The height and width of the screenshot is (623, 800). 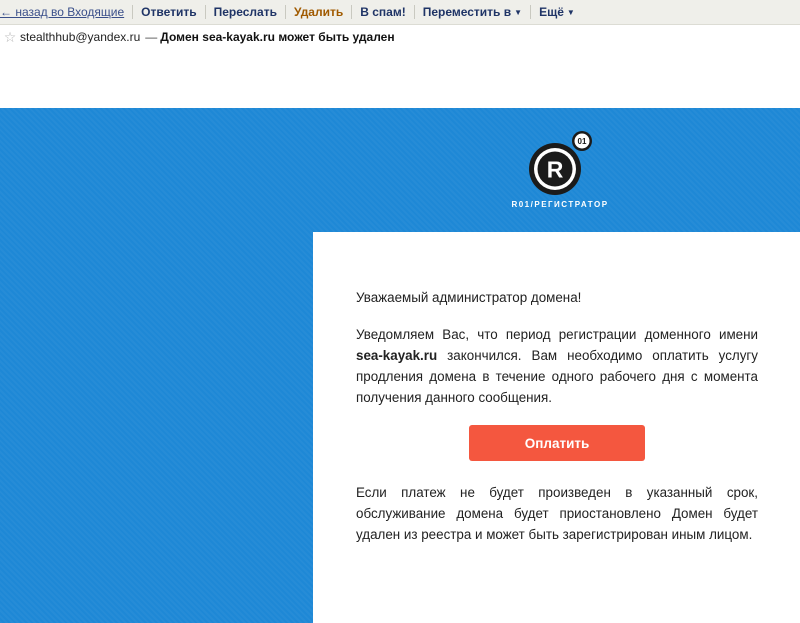 I want to click on domain-name: sea-kayak.ru, so click(x=397, y=355).